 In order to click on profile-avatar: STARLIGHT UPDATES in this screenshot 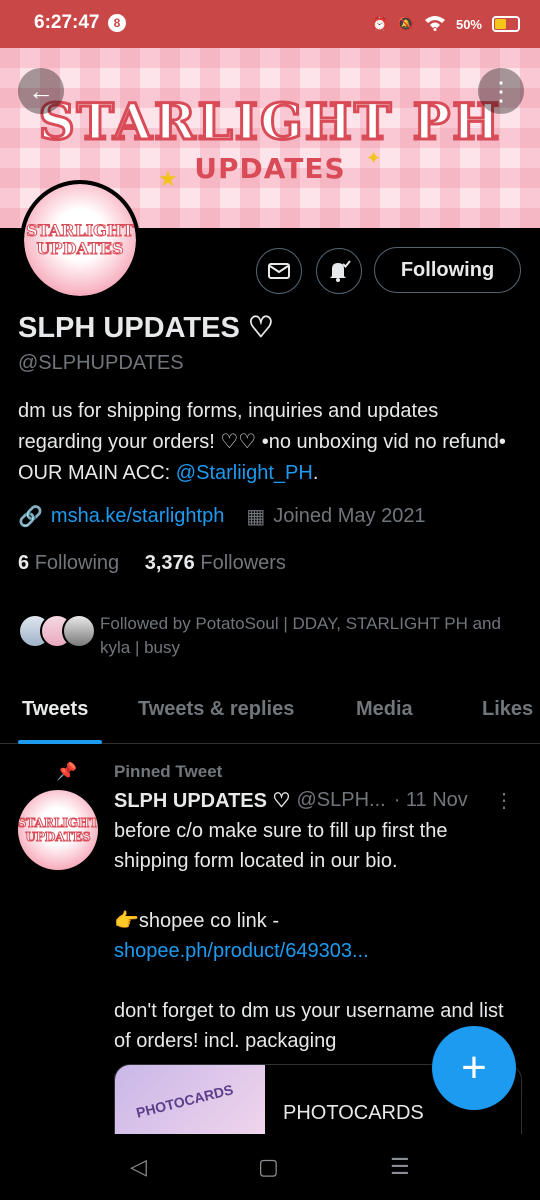, I will do `click(80, 240)`.